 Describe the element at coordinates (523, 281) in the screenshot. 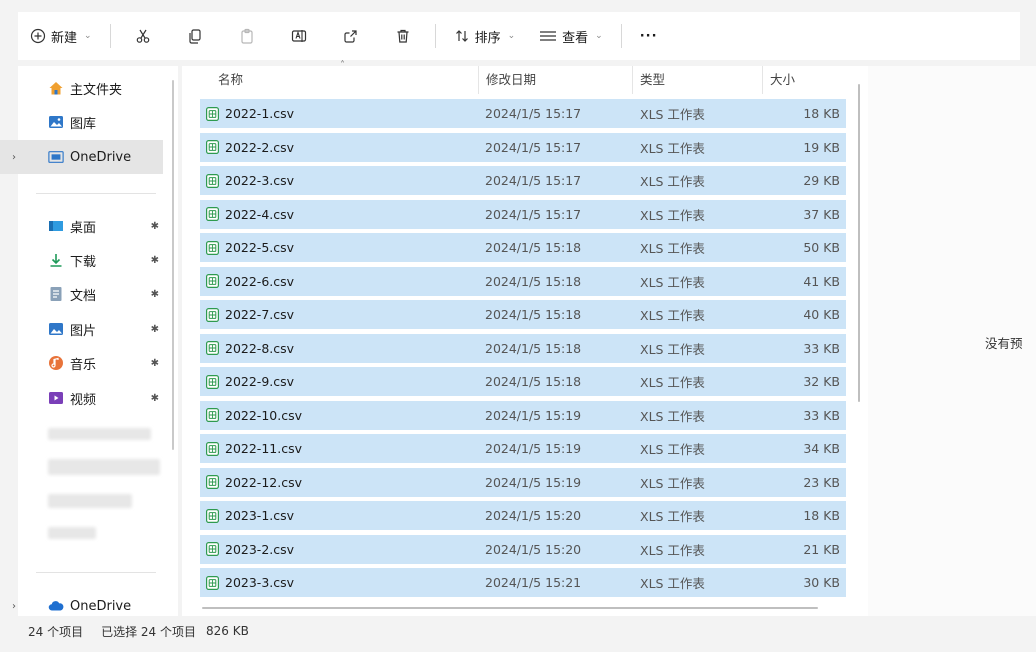

I see `file-row: 2022-6.csv 2024/1/5 15:18 XLS 工作表 41 KB` at that location.